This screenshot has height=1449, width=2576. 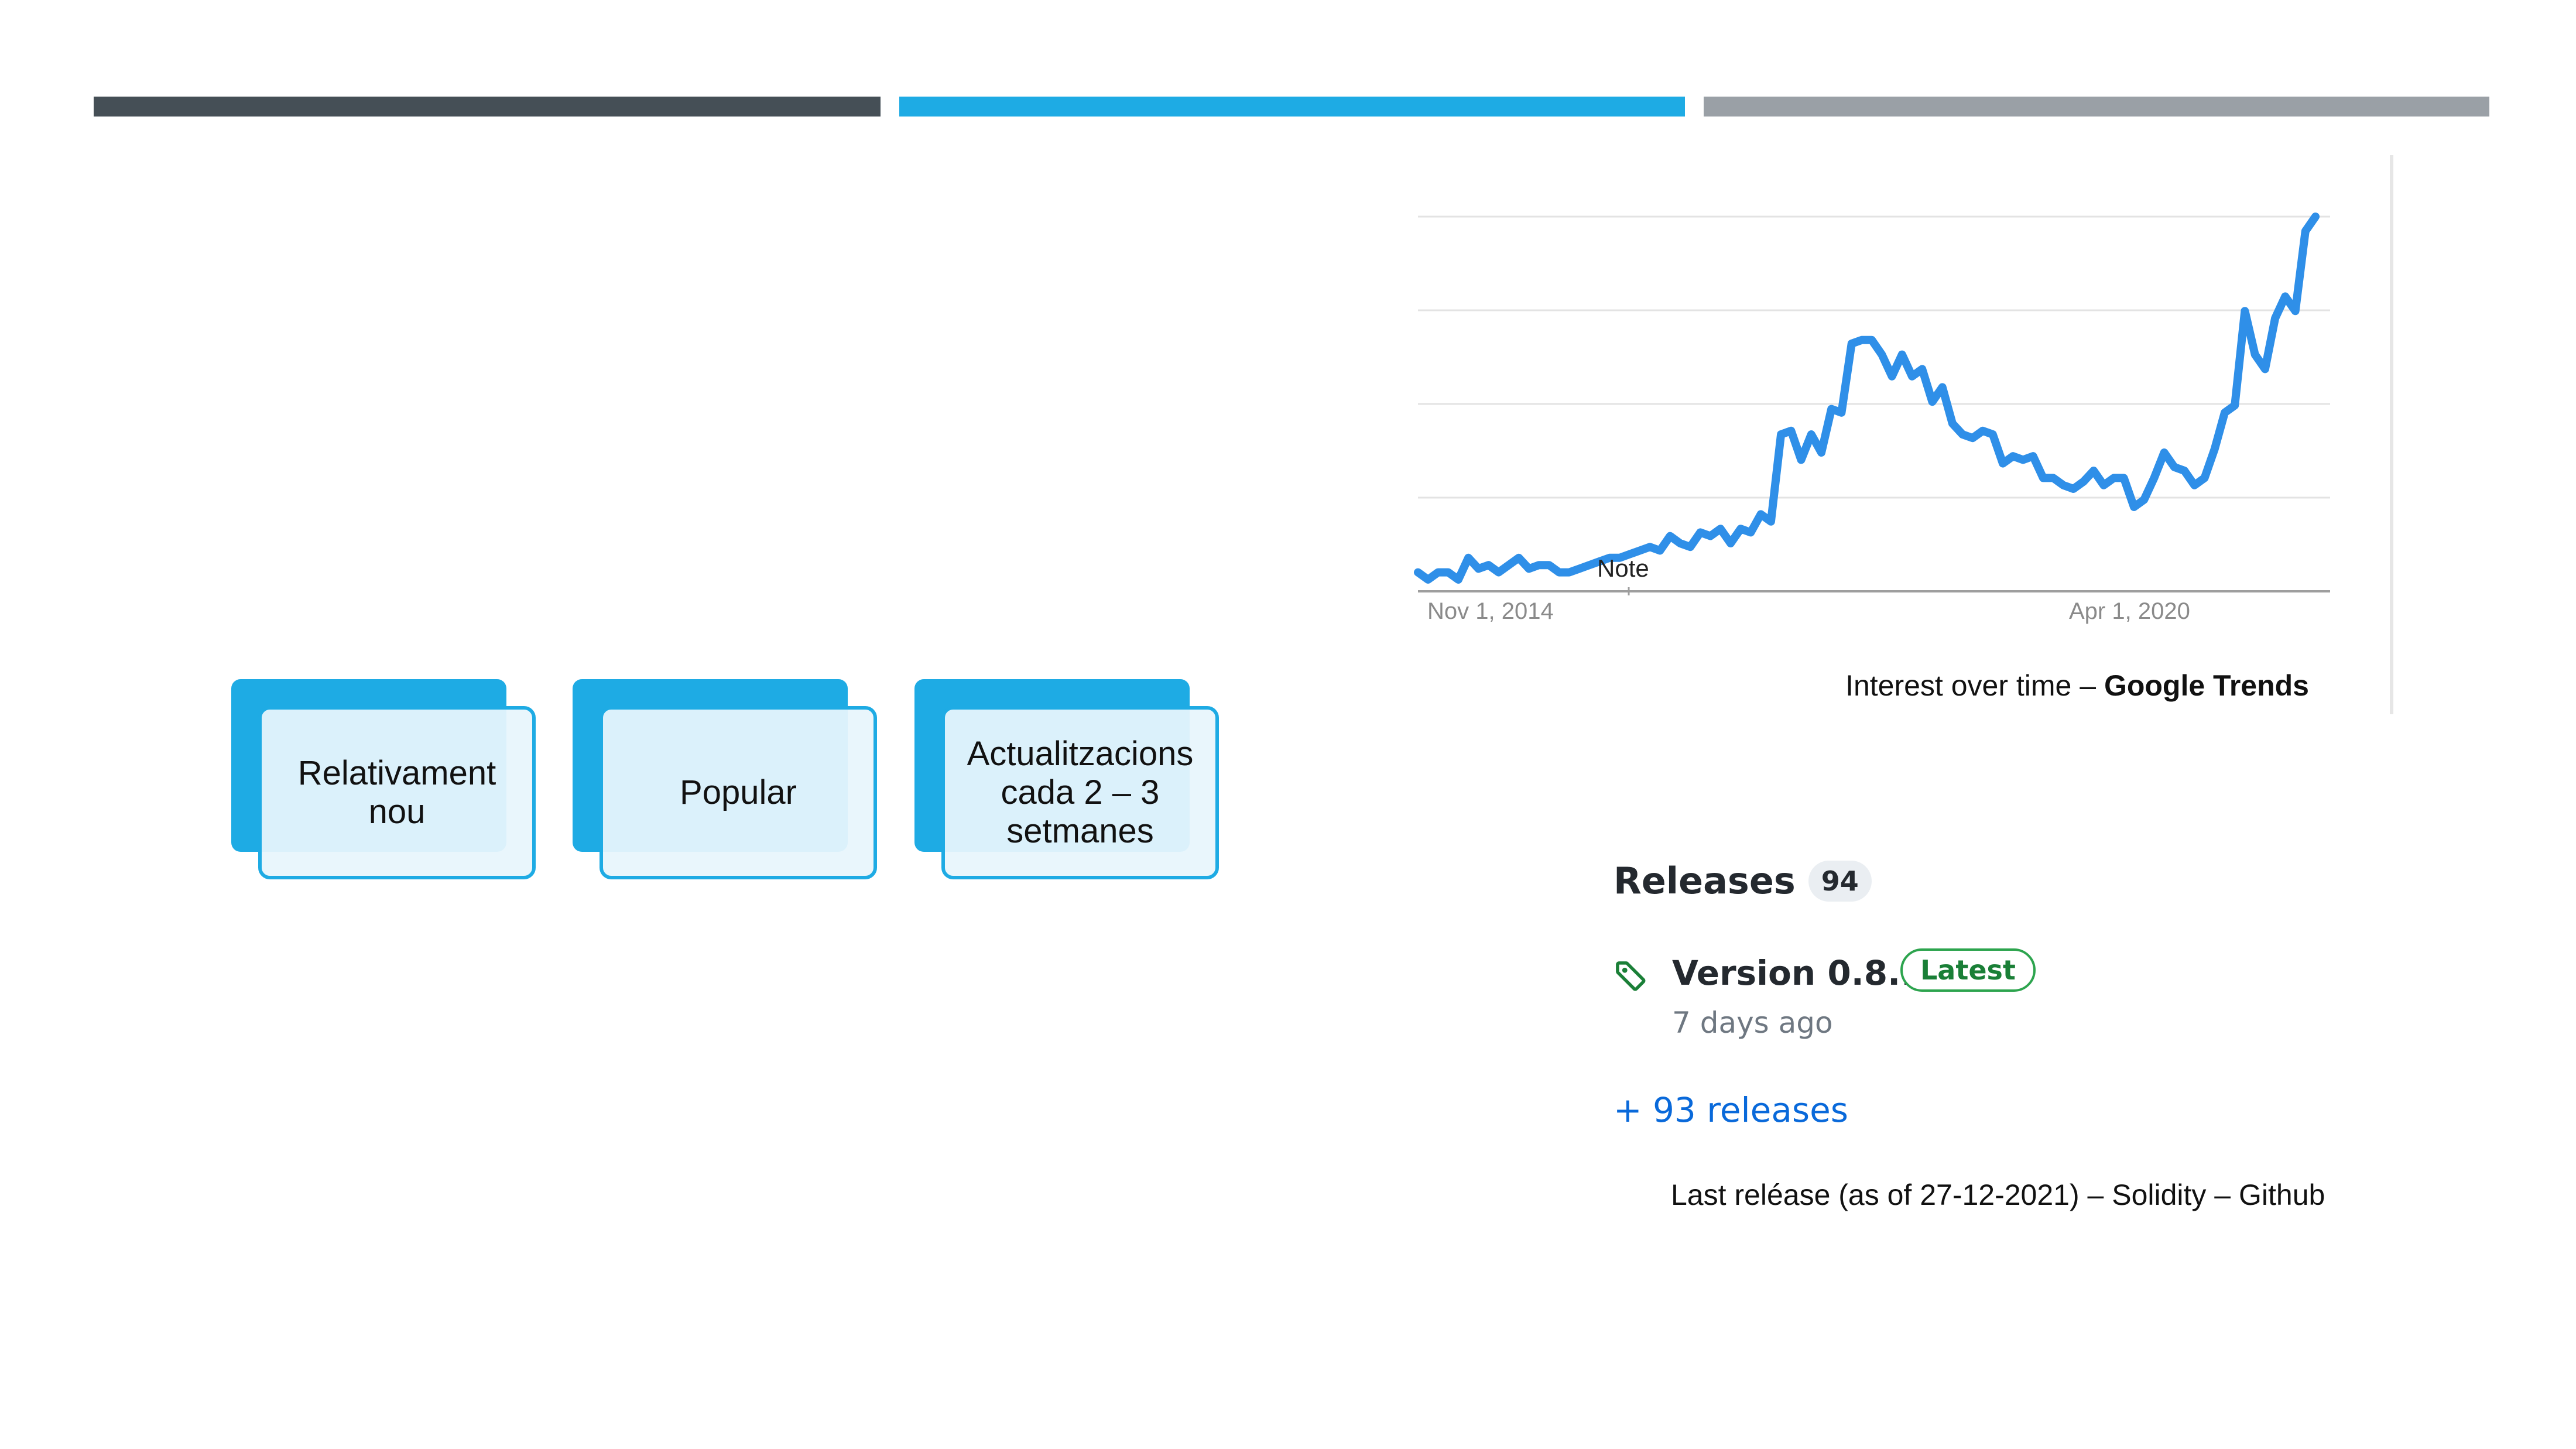 What do you see at coordinates (1974, 685) in the screenshot?
I see `trend-caption-prefix: Interest over time –` at bounding box center [1974, 685].